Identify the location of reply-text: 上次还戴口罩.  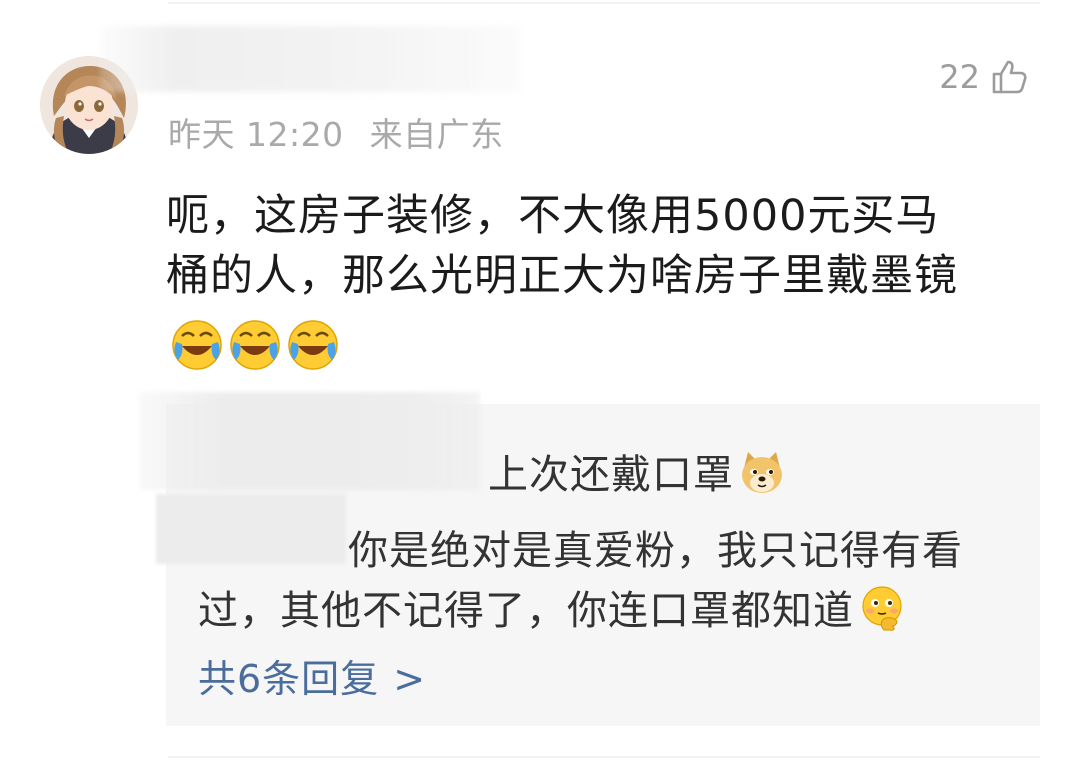
(611, 475).